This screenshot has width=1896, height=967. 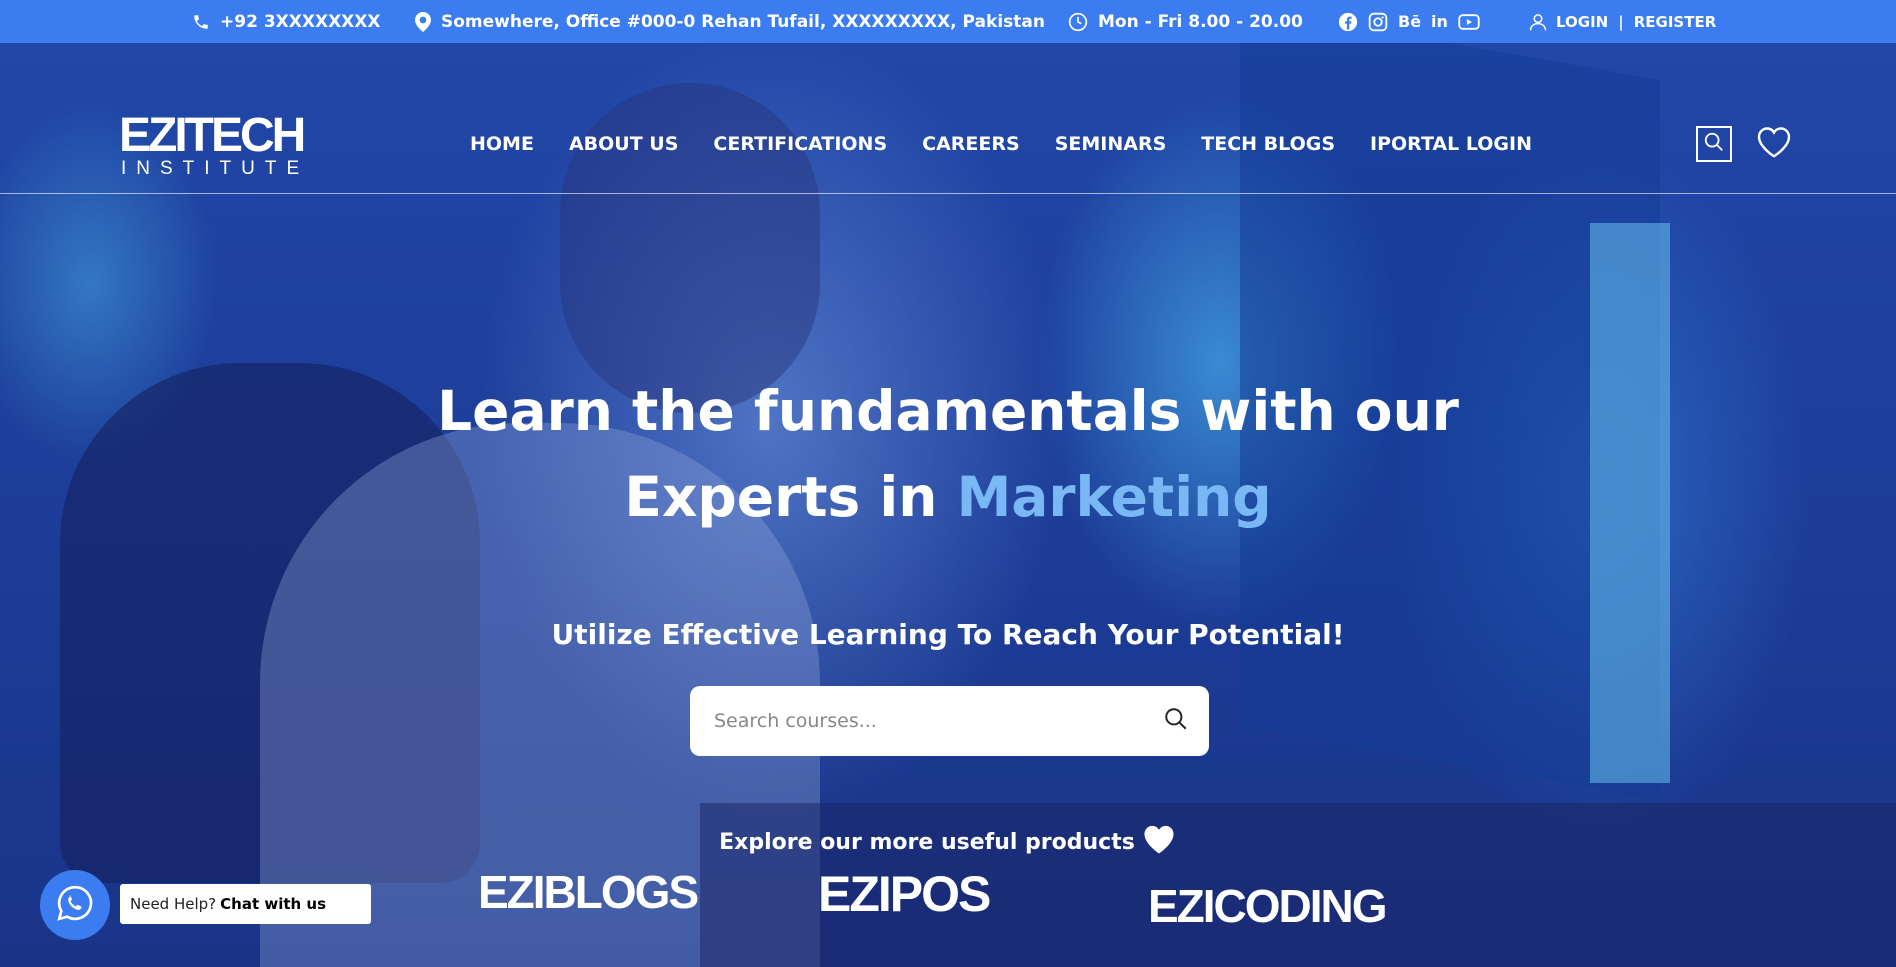 I want to click on need-help-text: Need Help?, so click(x=173, y=904).